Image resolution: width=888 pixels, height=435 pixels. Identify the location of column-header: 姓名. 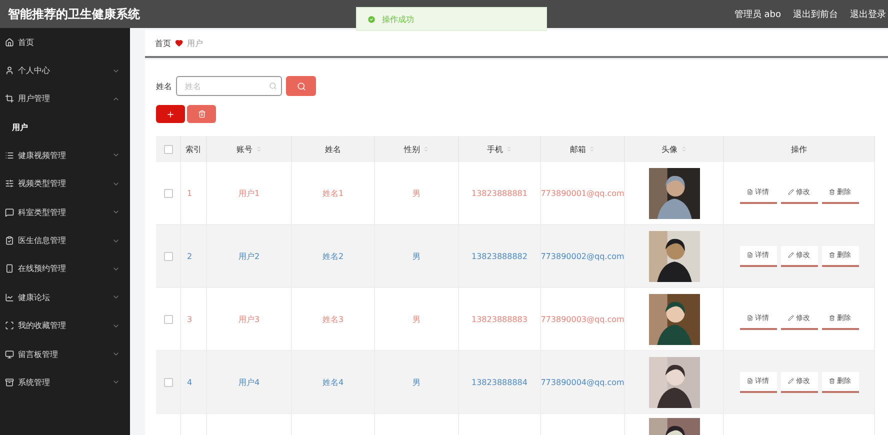
(333, 149).